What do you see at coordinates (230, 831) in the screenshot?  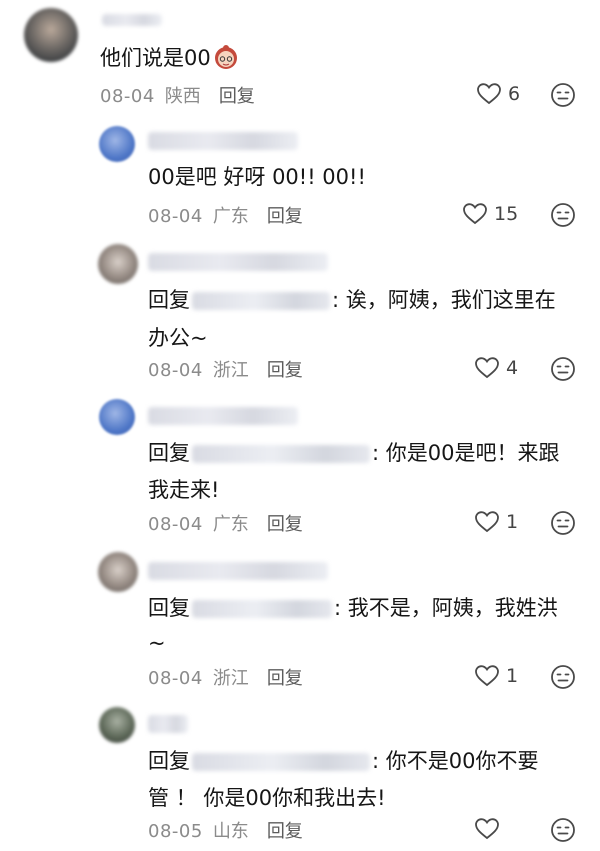 I see `comment-region: 山东` at bounding box center [230, 831].